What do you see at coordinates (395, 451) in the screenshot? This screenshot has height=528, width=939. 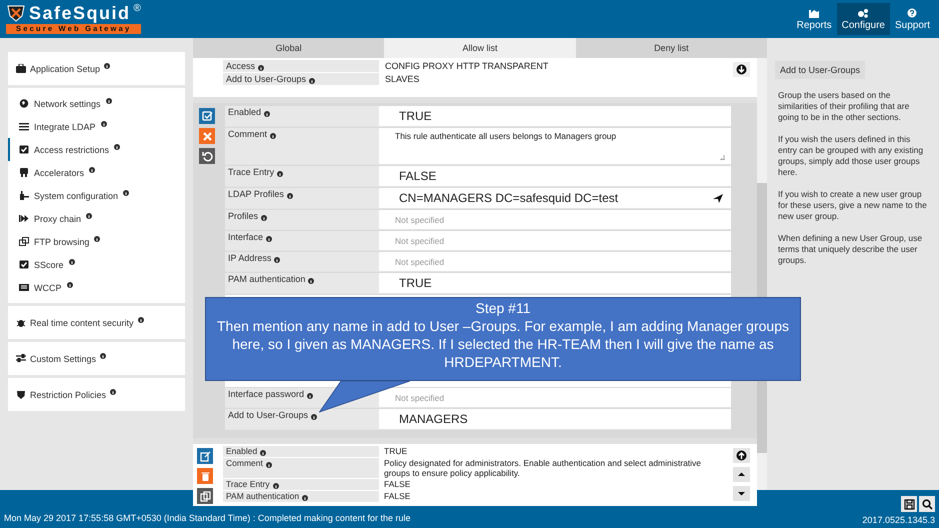 I see `field-value: TRUE` at bounding box center [395, 451].